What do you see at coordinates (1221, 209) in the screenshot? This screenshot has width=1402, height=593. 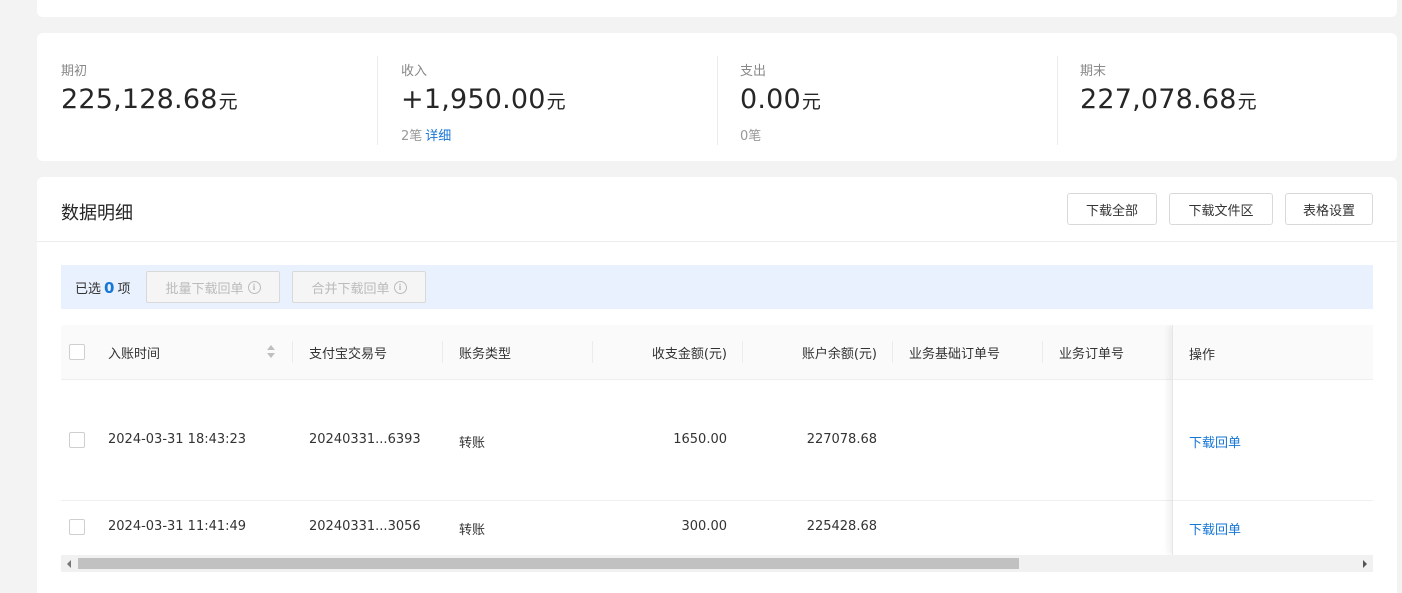 I see `download-area-button: 下载文件区` at bounding box center [1221, 209].